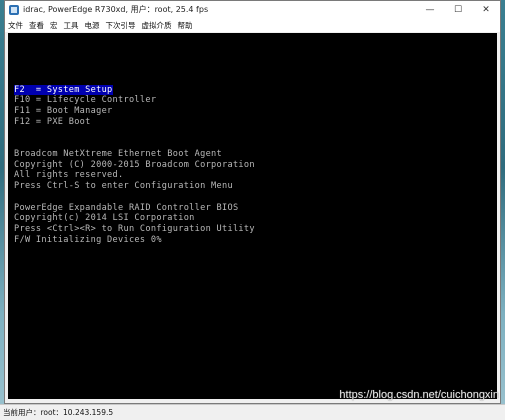 The image size is (505, 420). What do you see at coordinates (63, 90) in the screenshot?
I see `console-line-system-setup: F2 = System Setup` at bounding box center [63, 90].